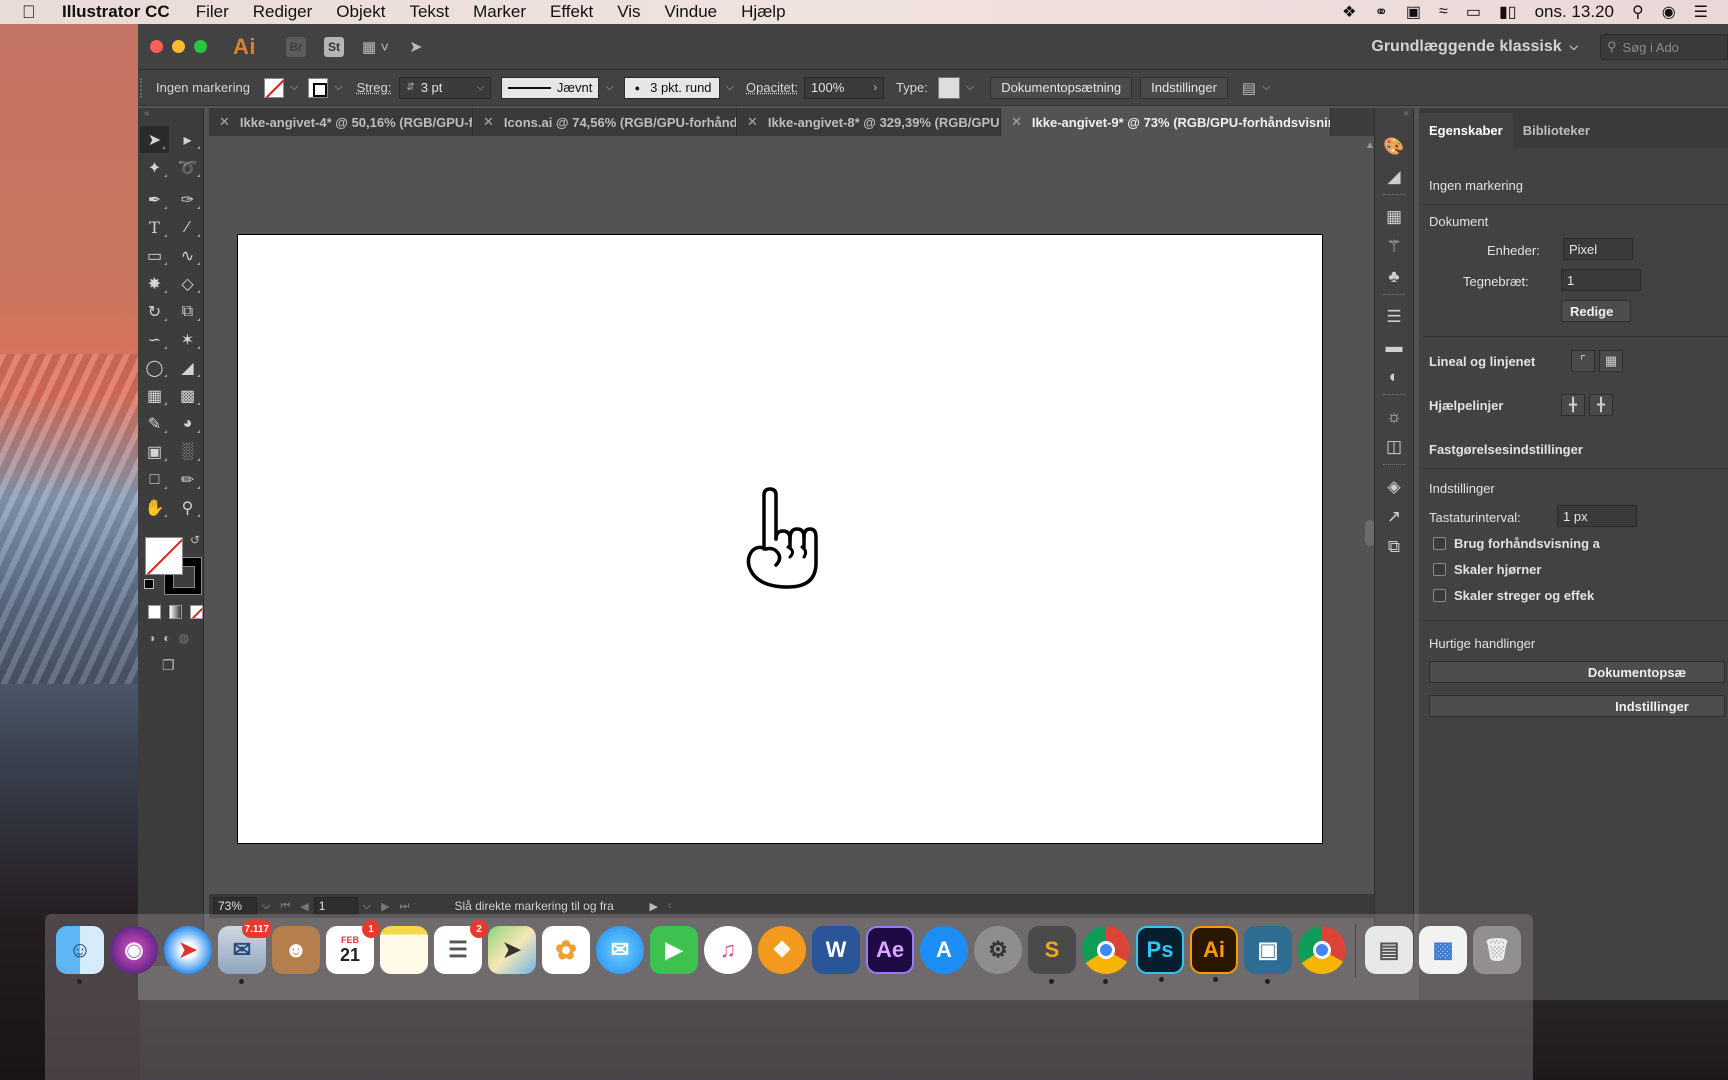  What do you see at coordinates (154, 311) in the screenshot?
I see `rotate-tool-icon: ↻` at bounding box center [154, 311].